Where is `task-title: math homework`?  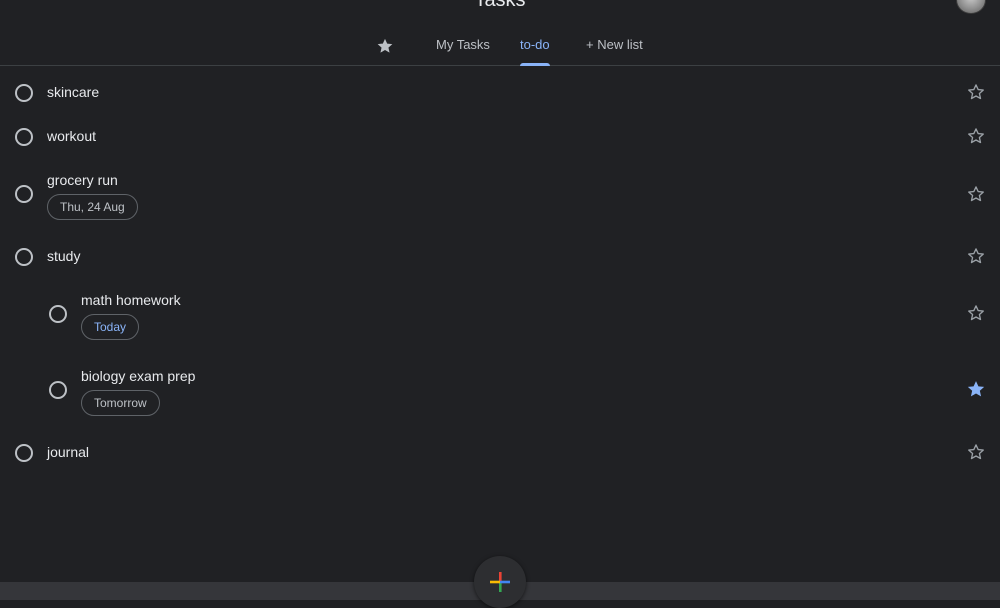 task-title: math homework is located at coordinates (131, 300).